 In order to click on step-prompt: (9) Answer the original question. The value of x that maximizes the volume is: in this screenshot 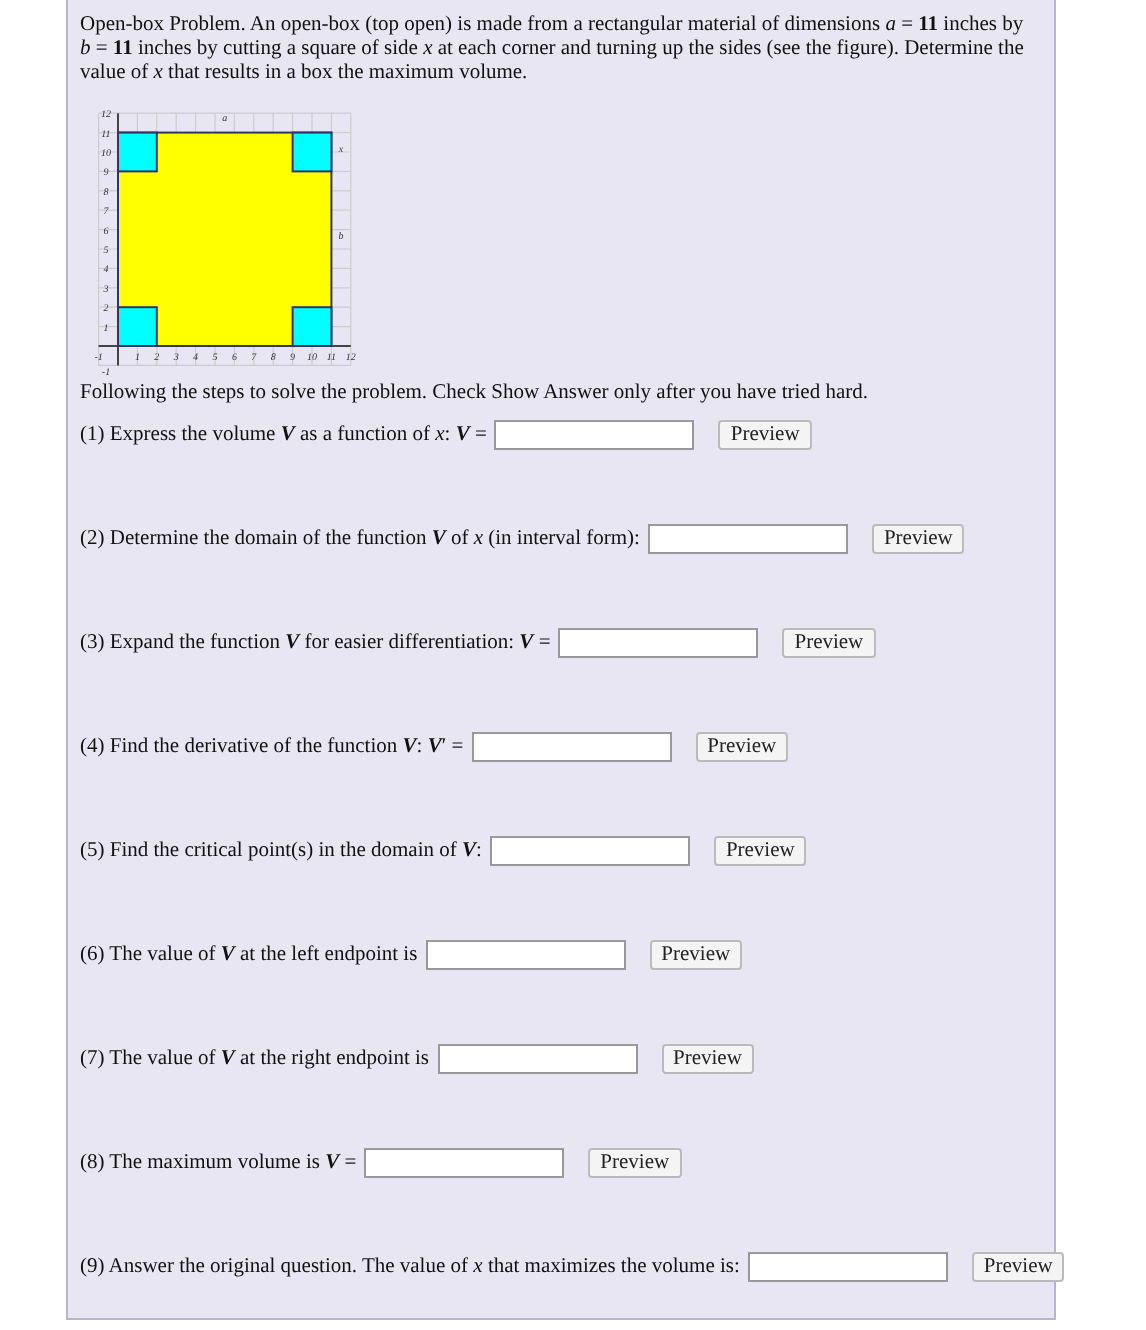, I will do `click(410, 1268)`.